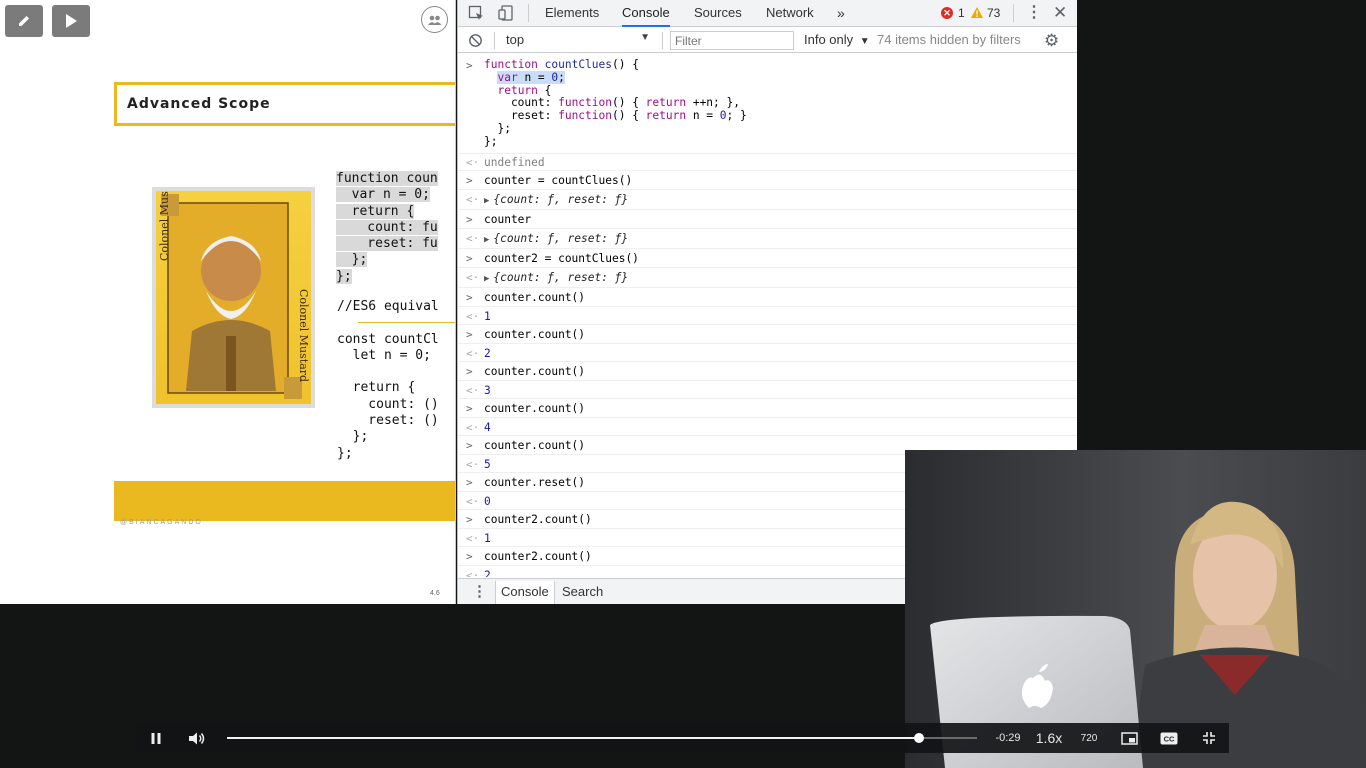 This screenshot has width=1366, height=768. I want to click on code-line: count: (), so click(387, 405).